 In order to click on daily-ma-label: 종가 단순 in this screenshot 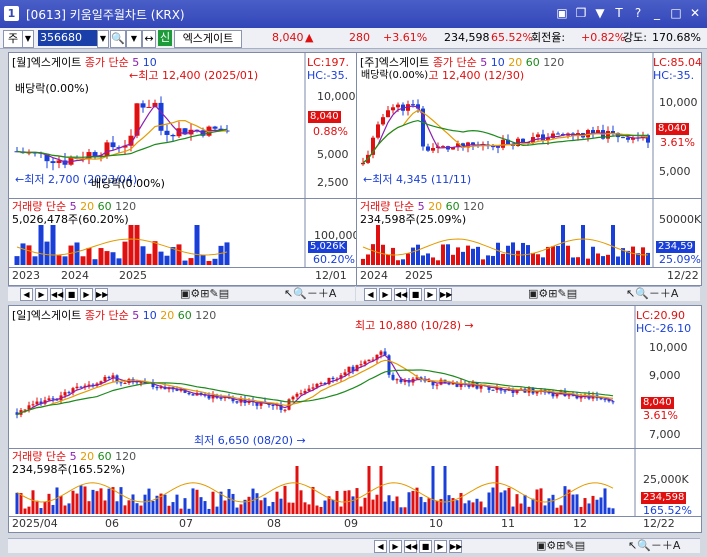, I will do `click(107, 315)`.